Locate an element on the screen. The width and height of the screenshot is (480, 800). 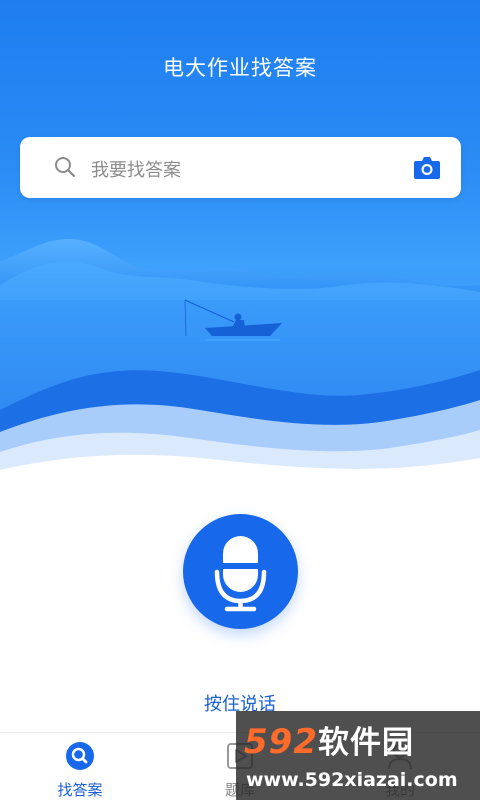
watermark-url: www.592xiazai.com is located at coordinates (352, 780).